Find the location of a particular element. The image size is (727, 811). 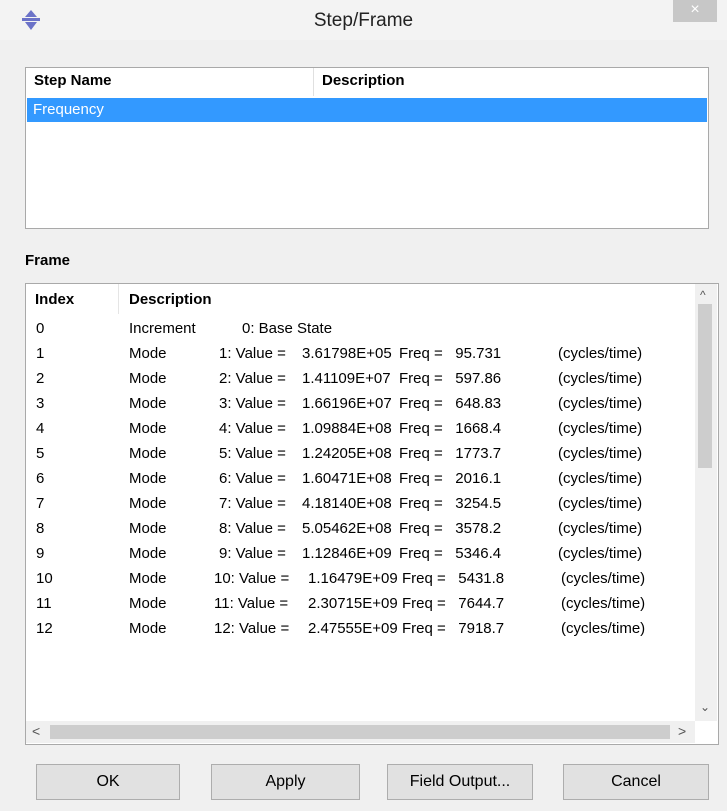

close-button: × is located at coordinates (695, 11).